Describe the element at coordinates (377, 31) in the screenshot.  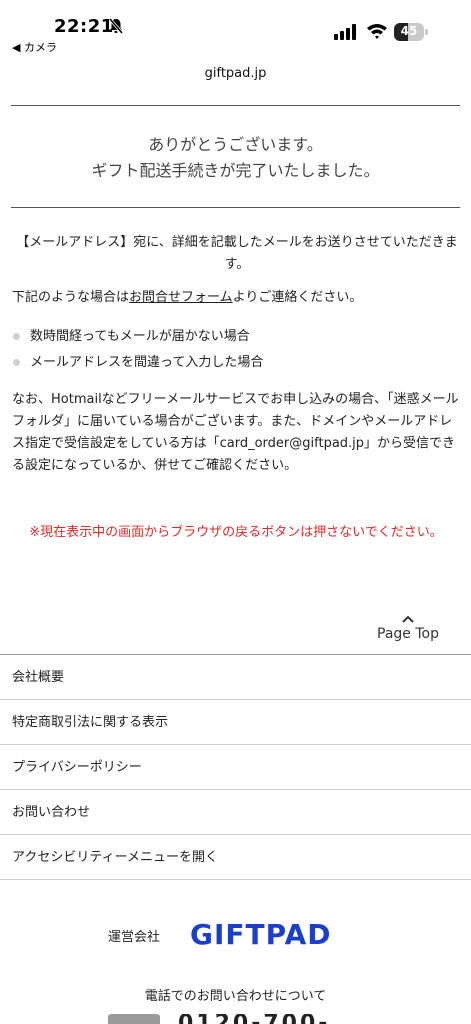
I see `wifi-icon` at that location.